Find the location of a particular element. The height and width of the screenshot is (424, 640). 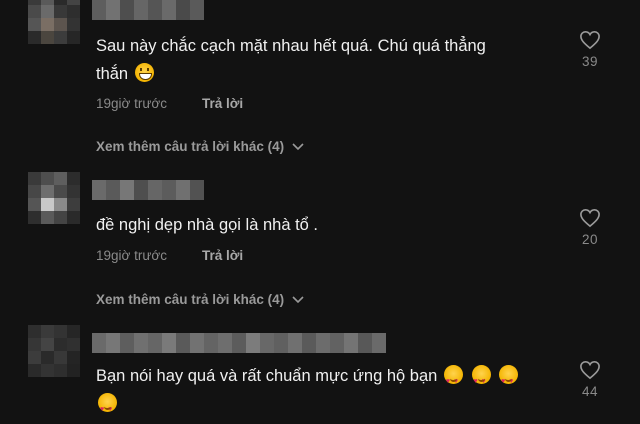

like-button: 20 is located at coordinates (590, 227).